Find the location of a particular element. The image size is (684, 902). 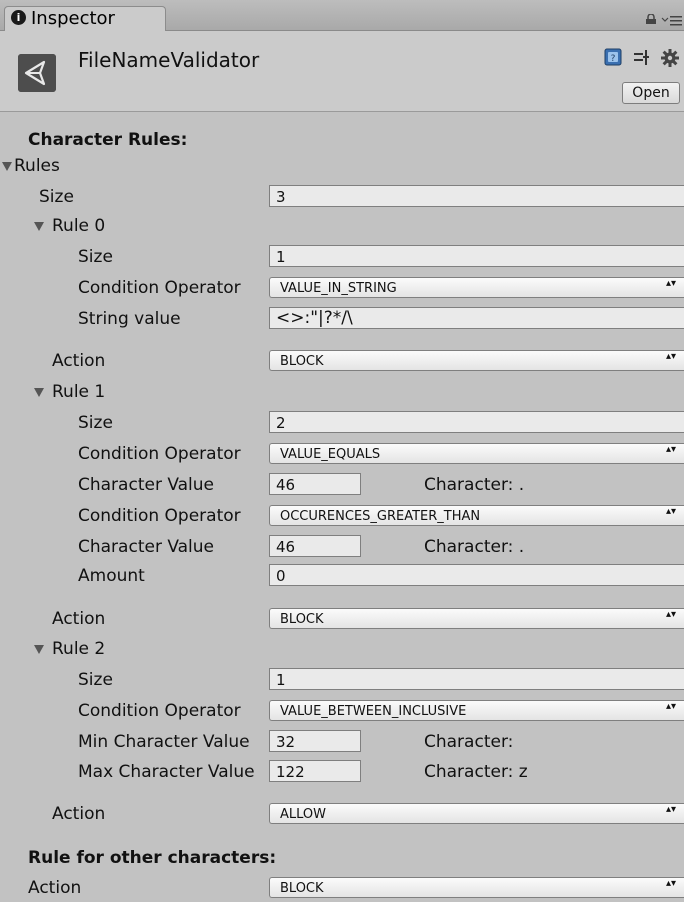

tab-inspector: i Inspector is located at coordinates (85, 18).